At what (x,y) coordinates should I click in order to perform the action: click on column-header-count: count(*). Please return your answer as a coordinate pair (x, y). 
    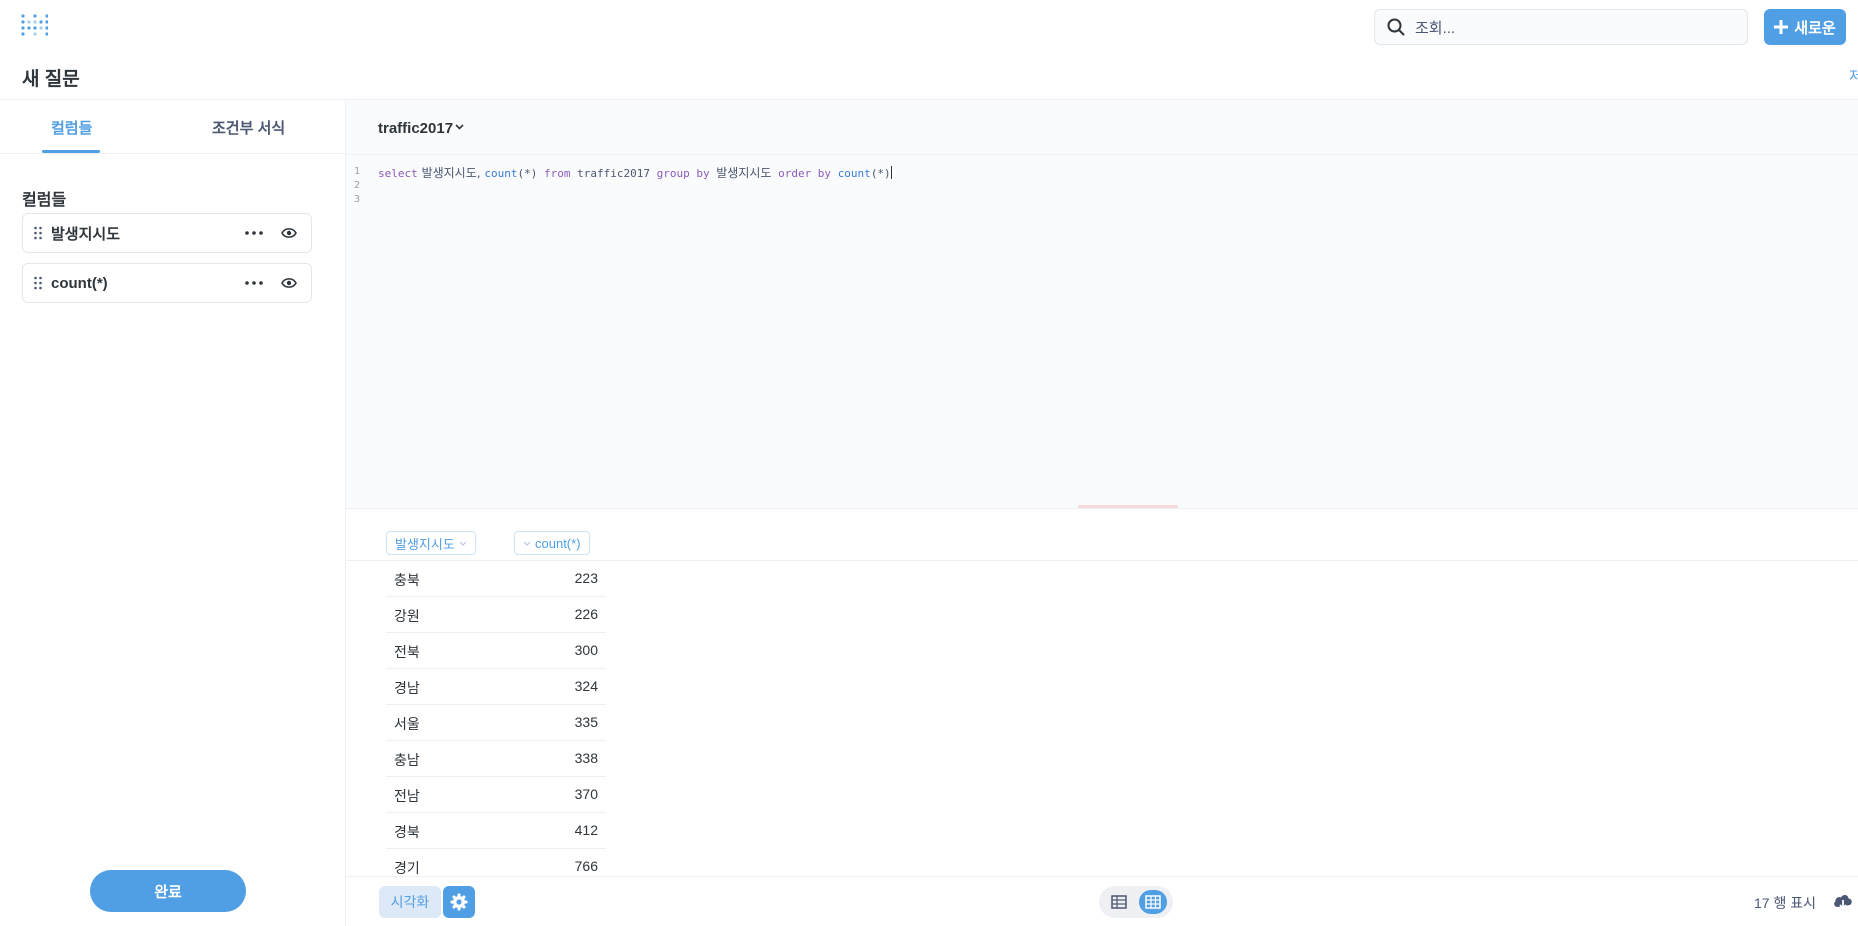
    Looking at the image, I should click on (552, 543).